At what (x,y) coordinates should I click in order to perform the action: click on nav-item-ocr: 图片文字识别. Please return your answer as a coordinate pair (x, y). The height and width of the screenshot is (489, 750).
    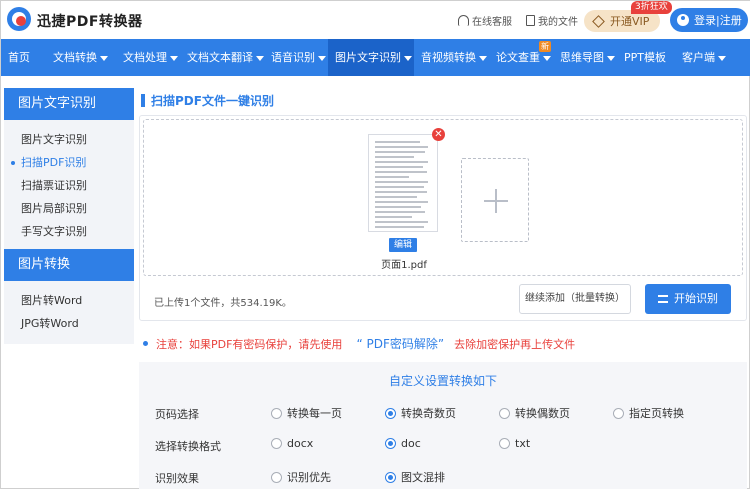
    Looking at the image, I should click on (371, 57).